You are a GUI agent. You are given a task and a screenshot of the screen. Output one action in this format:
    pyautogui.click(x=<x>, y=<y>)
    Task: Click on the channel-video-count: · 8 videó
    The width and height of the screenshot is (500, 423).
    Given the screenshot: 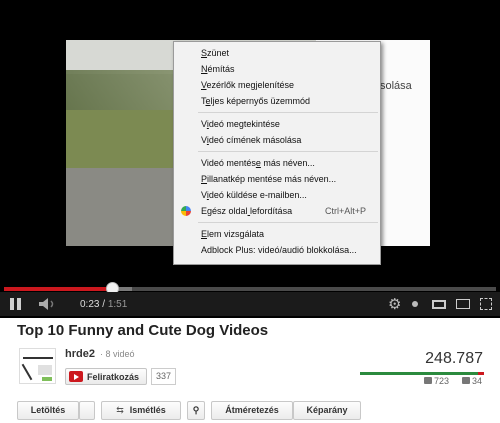 What is the action you would take?
    pyautogui.click(x=117, y=354)
    